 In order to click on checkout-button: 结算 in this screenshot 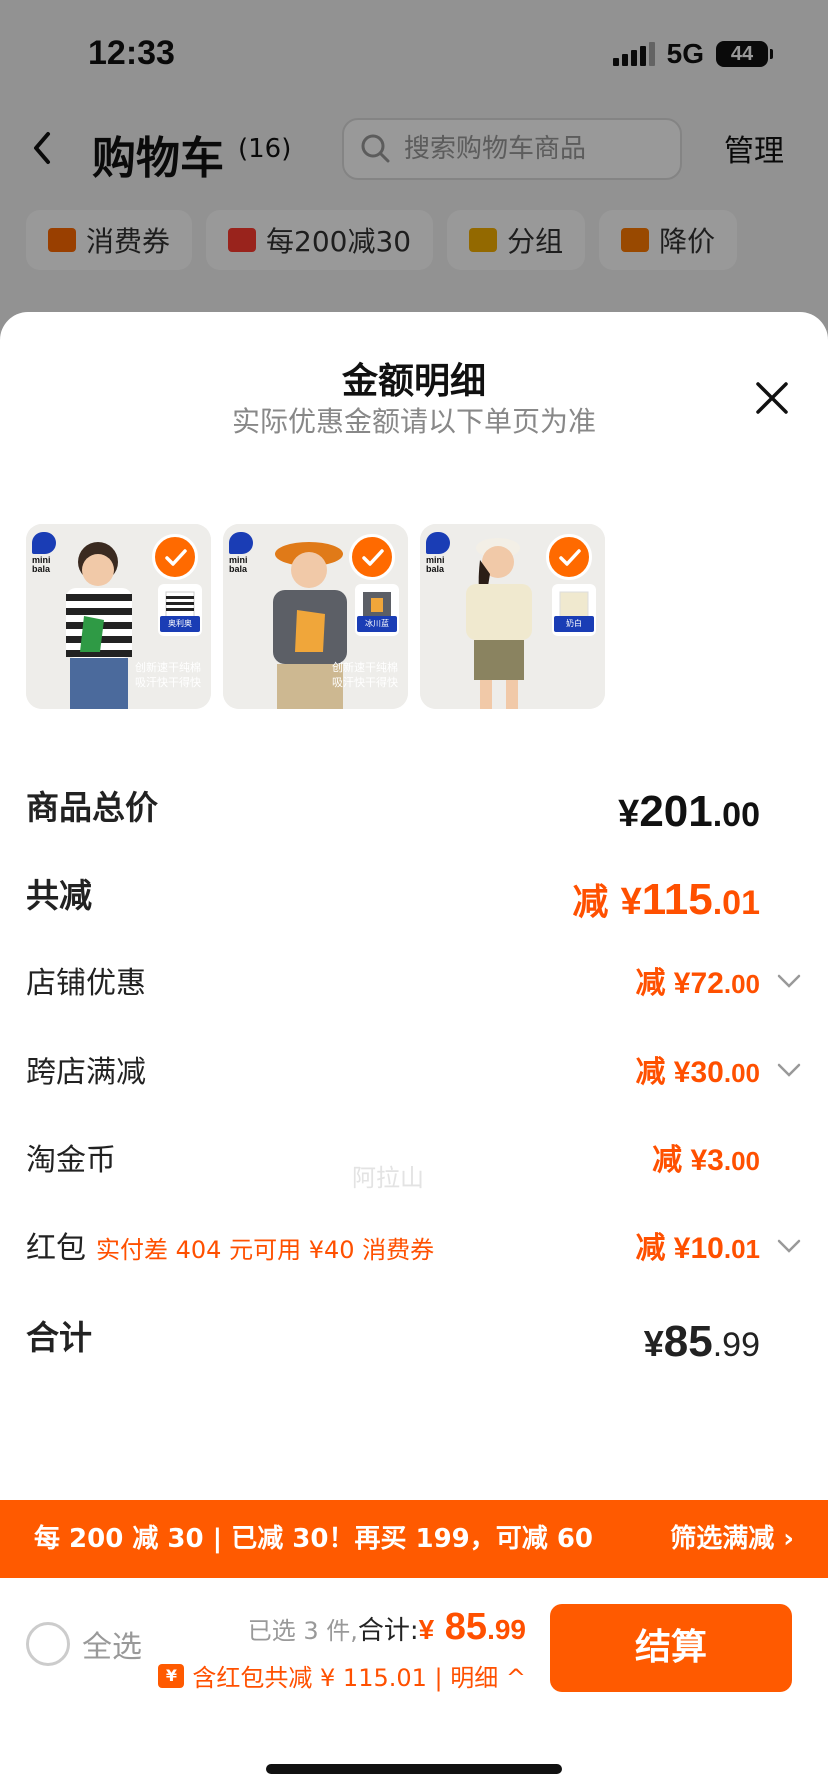, I will do `click(671, 1648)`.